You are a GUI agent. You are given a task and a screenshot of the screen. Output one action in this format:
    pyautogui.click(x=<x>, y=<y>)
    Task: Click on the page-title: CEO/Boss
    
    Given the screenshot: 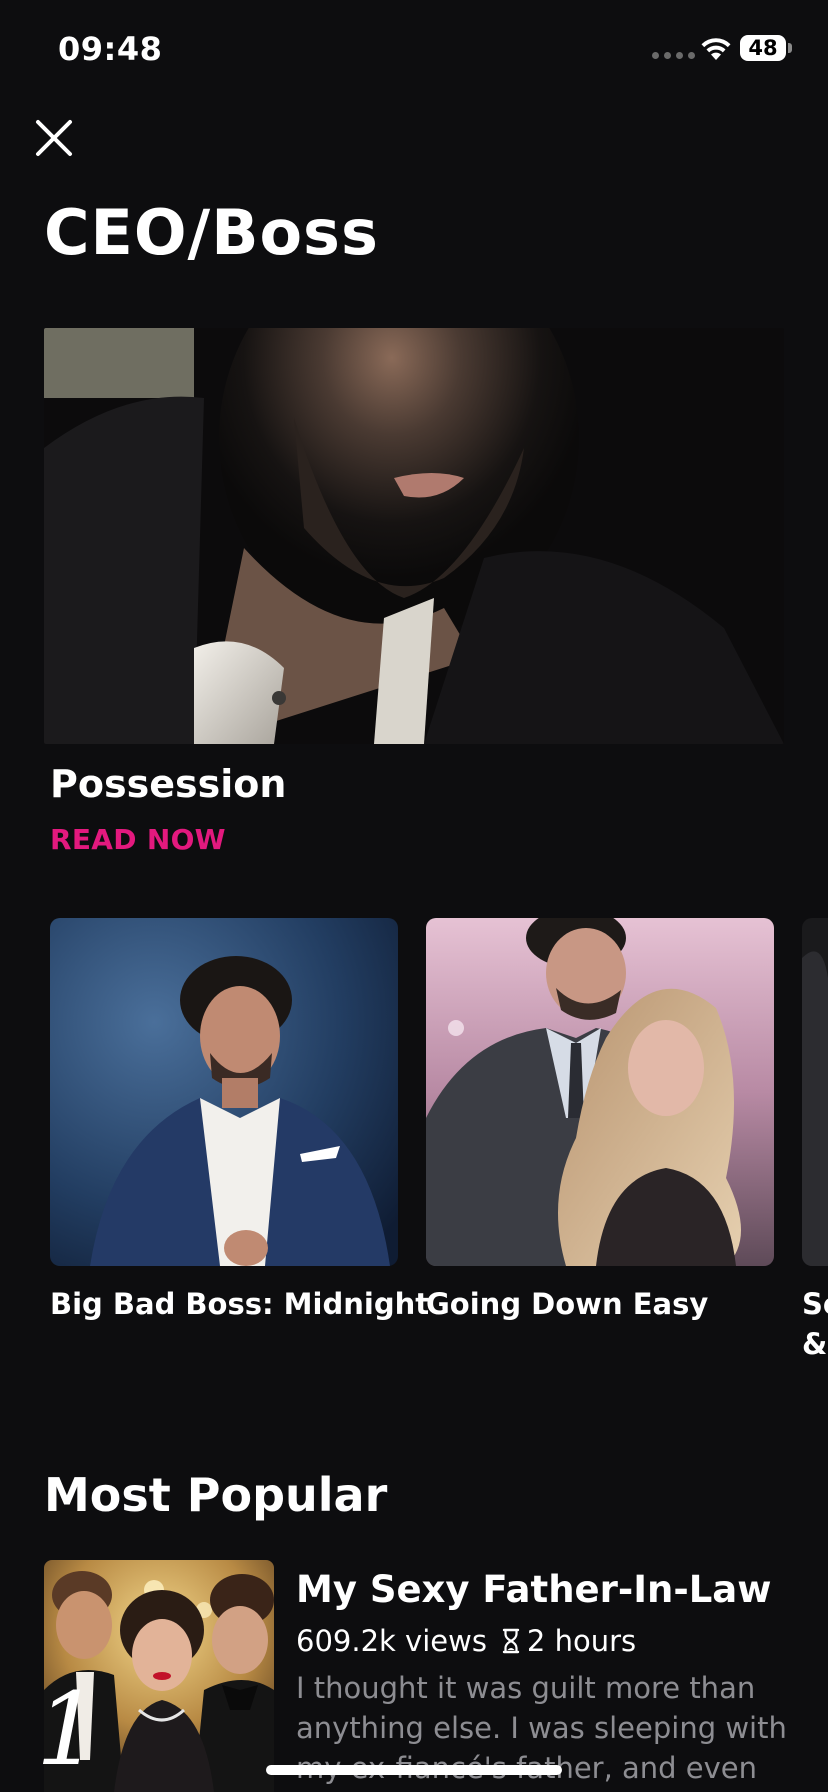 What is the action you would take?
    pyautogui.click(x=211, y=232)
    